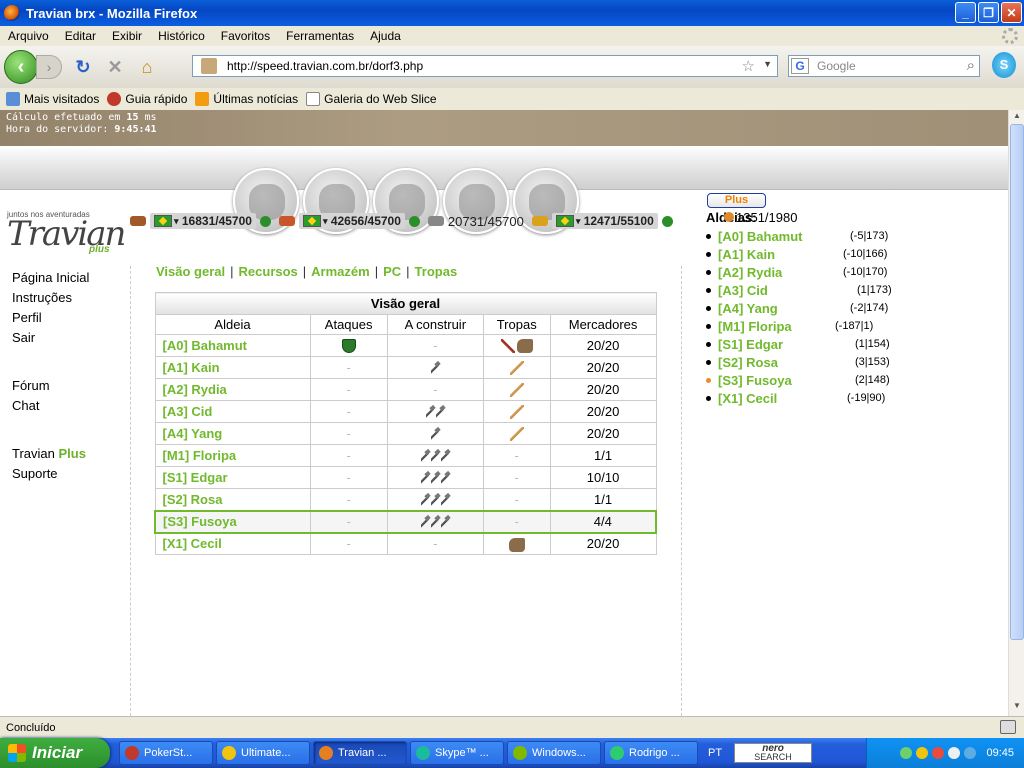  Describe the element at coordinates (750, 272) in the screenshot. I see `village-link: [A2] Rydia` at that location.